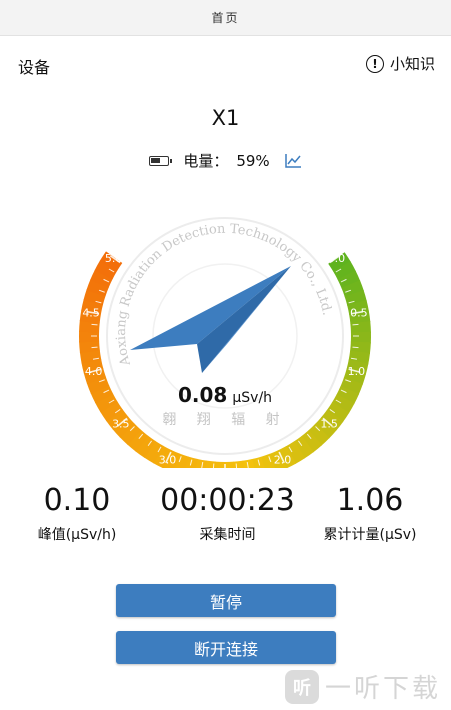 The width and height of the screenshot is (451, 710). What do you see at coordinates (206, 161) in the screenshot?
I see `battery-label: 电量：` at bounding box center [206, 161].